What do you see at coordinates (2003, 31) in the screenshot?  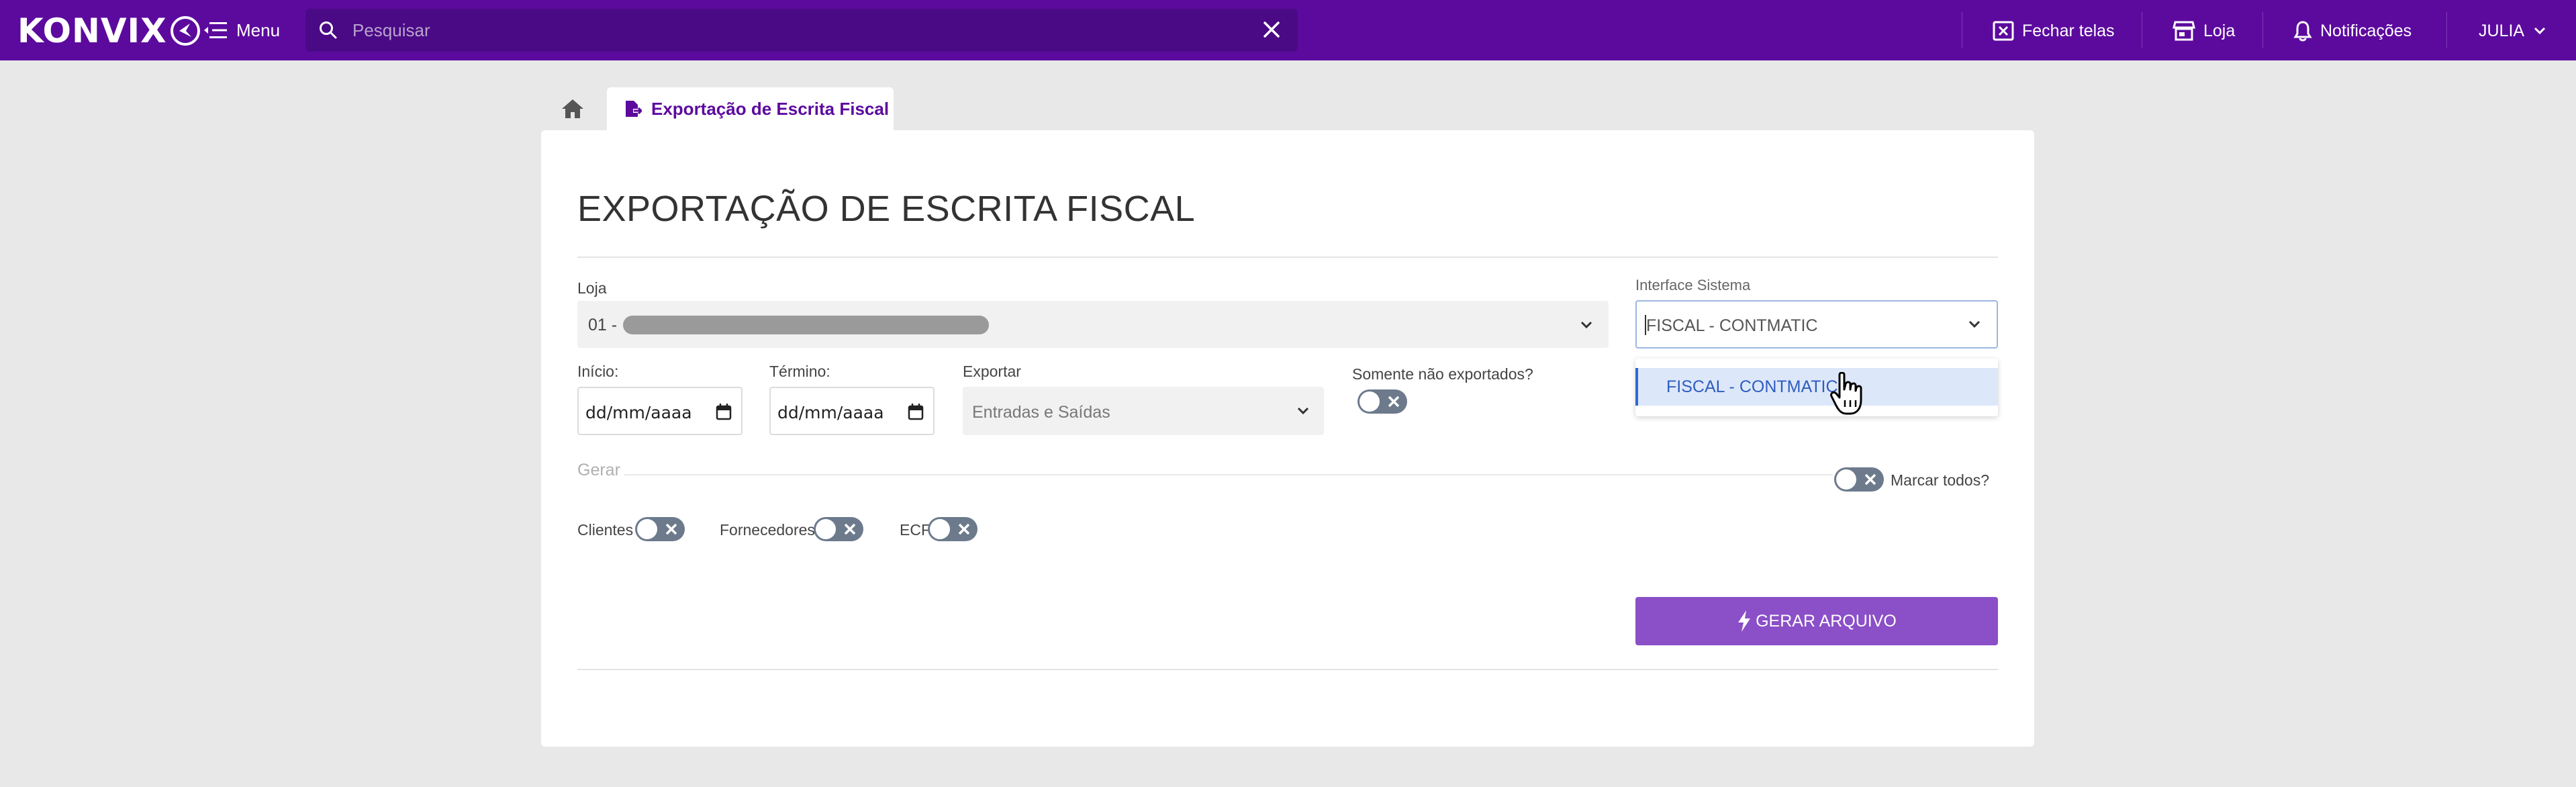 I see `close-window-icon` at bounding box center [2003, 31].